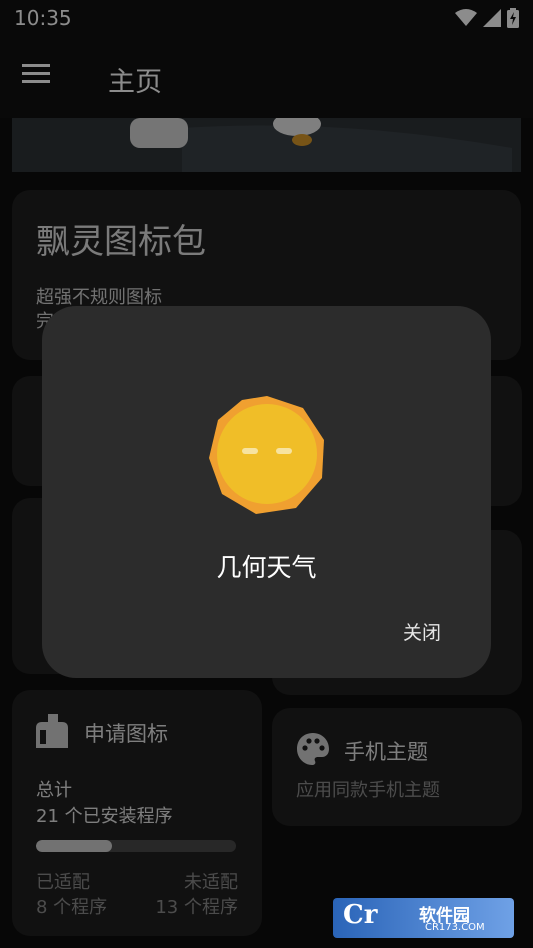  Describe the element at coordinates (455, 927) in the screenshot. I see `watermark-url: CR173.COM` at that location.